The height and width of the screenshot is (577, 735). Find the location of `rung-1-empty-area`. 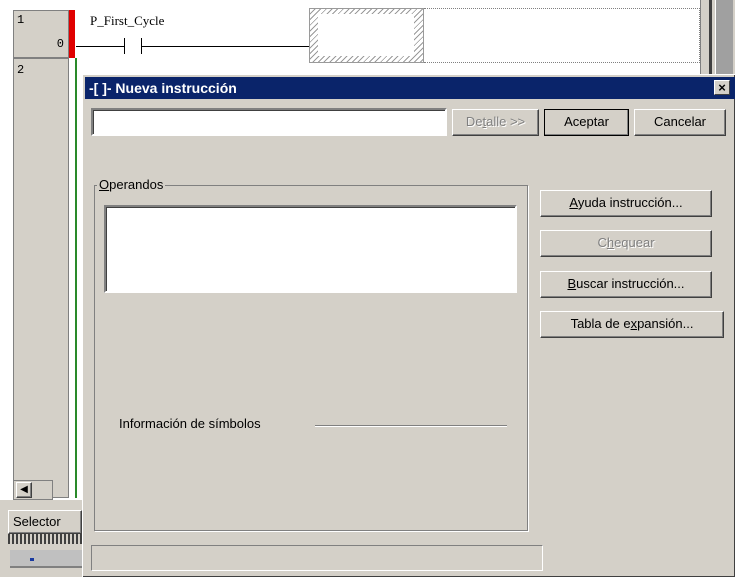

rung-1-empty-area is located at coordinates (562, 35).